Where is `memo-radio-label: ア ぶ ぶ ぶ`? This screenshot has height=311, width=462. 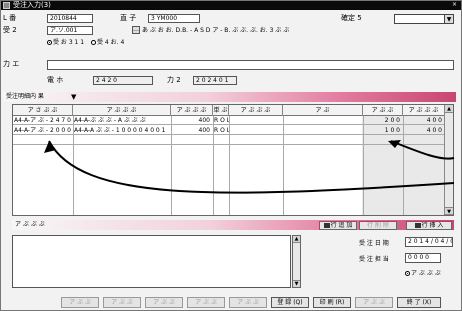
memo-radio-label: ア ぶ ぶ ぶ is located at coordinates (426, 273).